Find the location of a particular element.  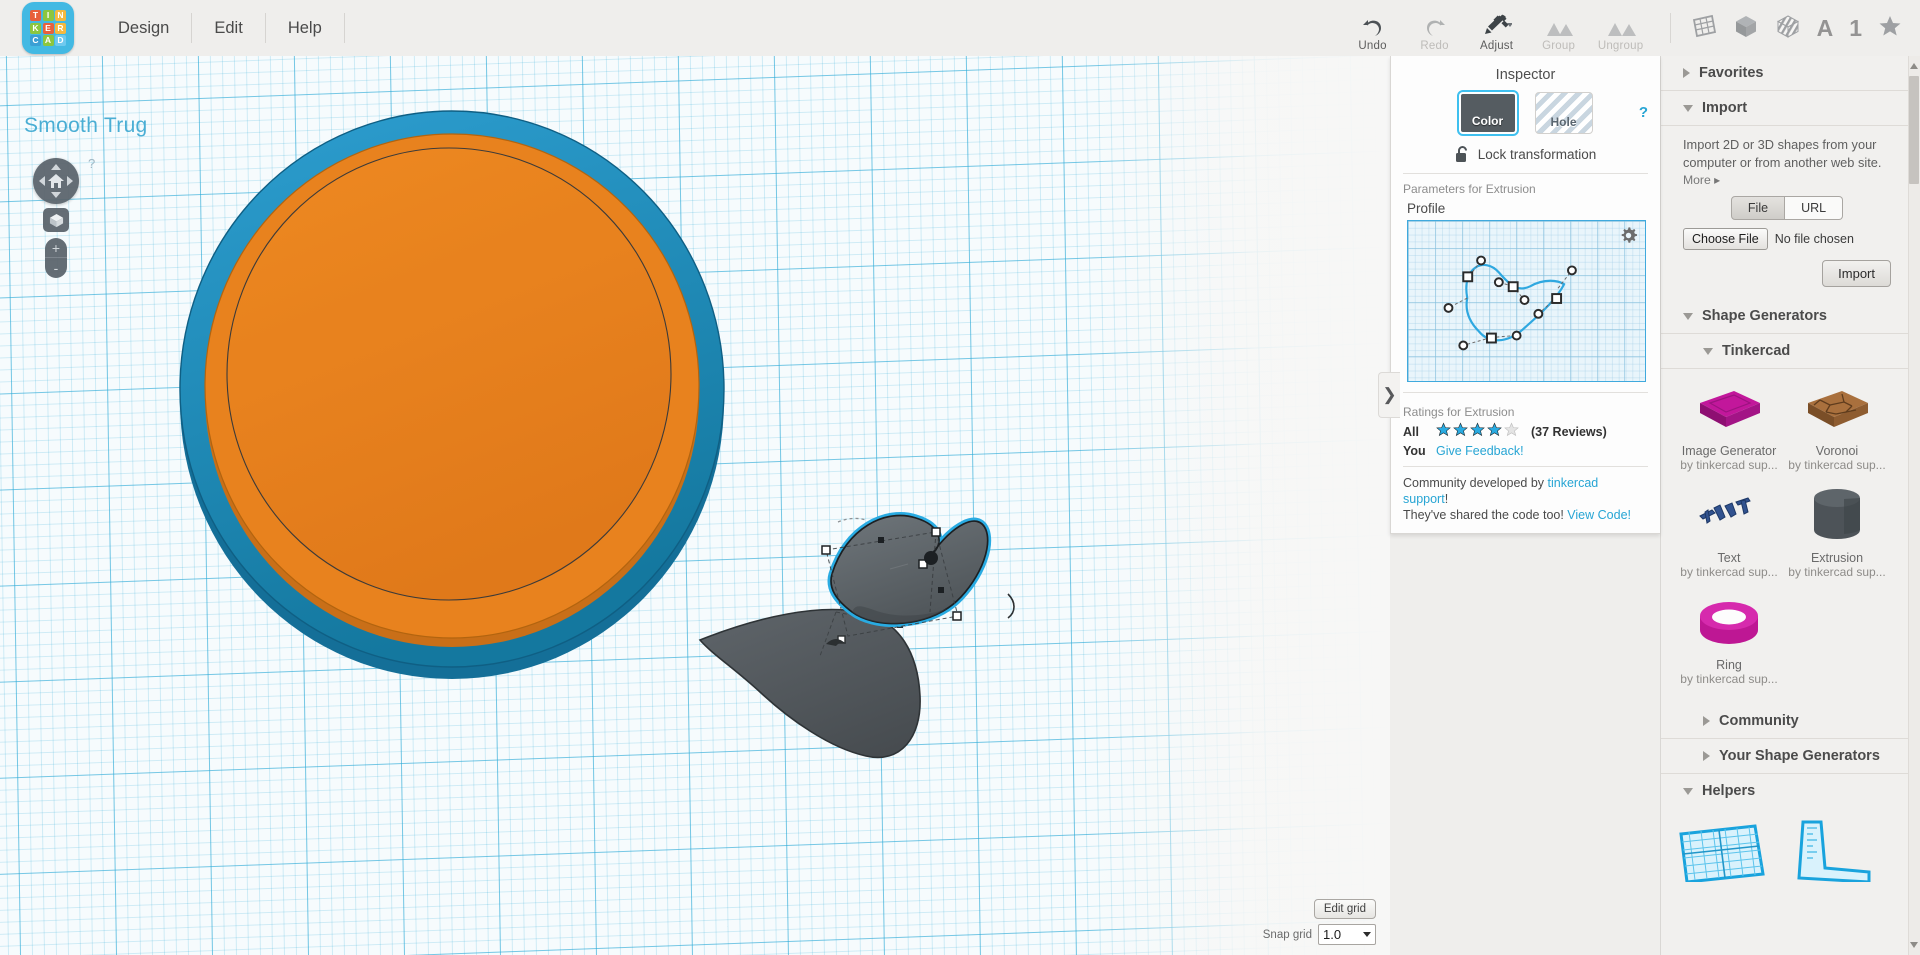

logo-letter-a: A is located at coordinates (48, 40).